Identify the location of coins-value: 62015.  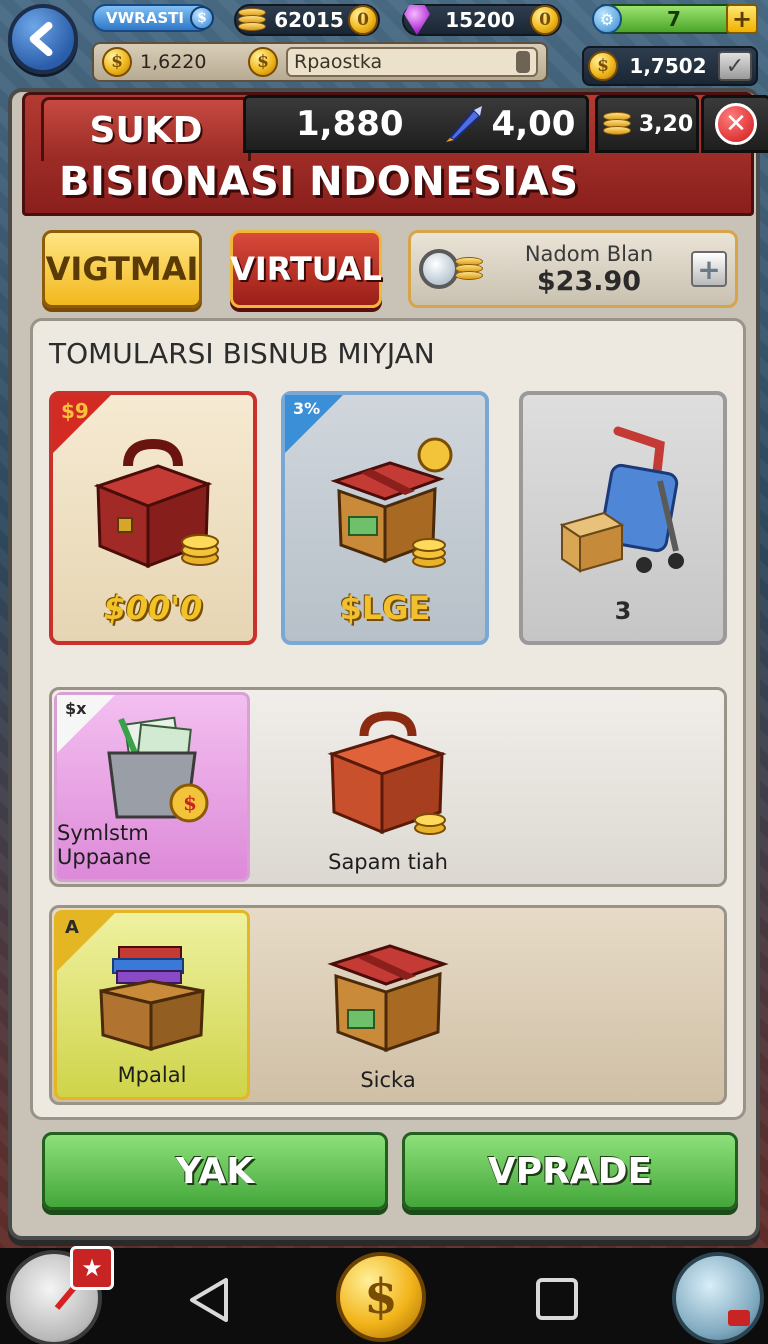
(309, 20).